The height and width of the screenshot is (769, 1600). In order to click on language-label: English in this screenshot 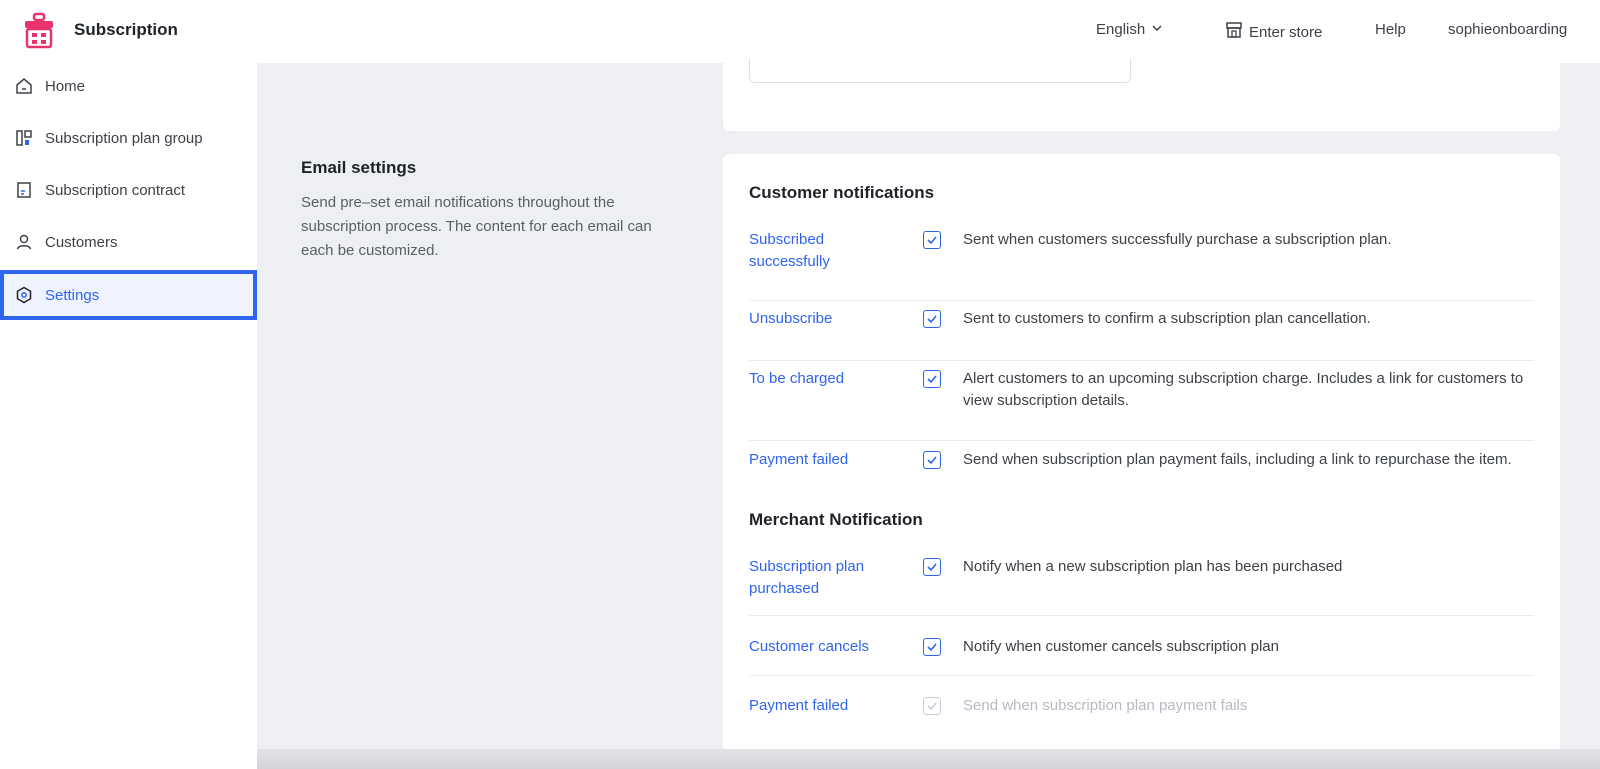, I will do `click(1121, 29)`.